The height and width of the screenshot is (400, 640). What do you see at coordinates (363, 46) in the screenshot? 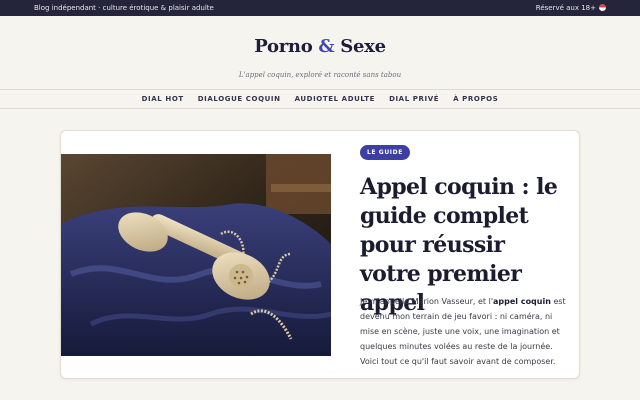
I see `site-title-part2: Sexe` at bounding box center [363, 46].